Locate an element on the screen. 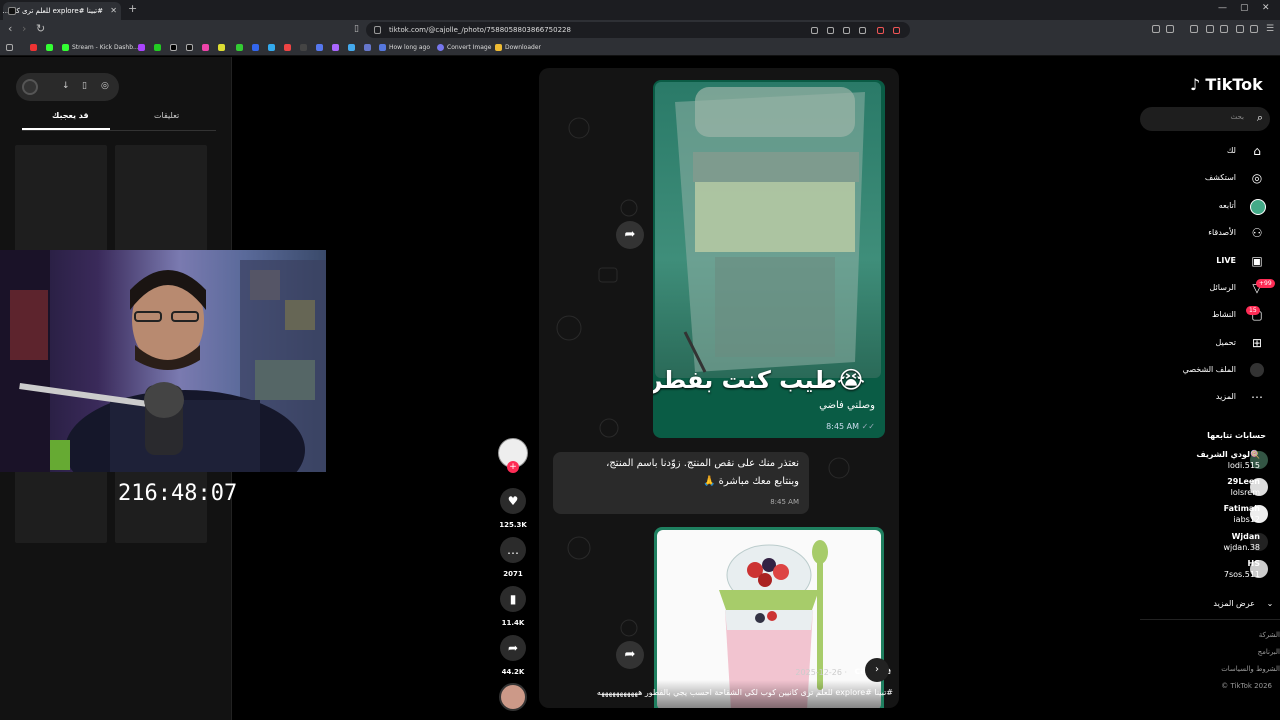 The image size is (1280, 720). tab-you-may-like: قد يعجبك is located at coordinates (70, 115).